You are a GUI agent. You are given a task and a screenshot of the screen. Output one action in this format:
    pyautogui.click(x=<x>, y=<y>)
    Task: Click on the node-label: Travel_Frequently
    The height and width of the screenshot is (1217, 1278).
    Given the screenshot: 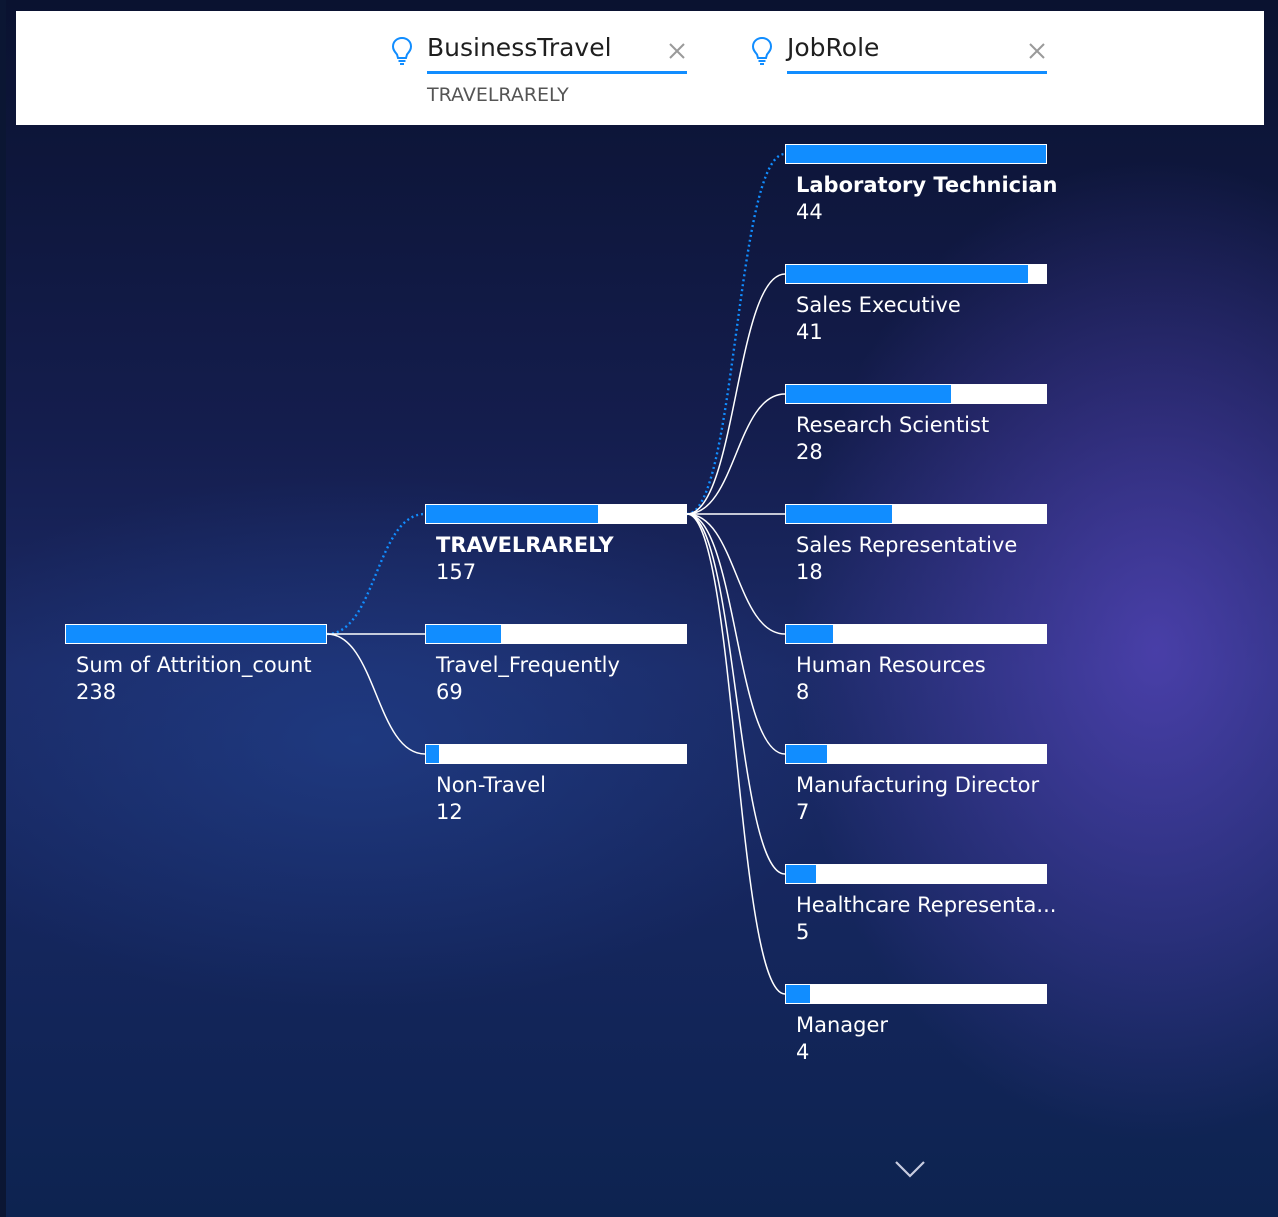 What is the action you would take?
    pyautogui.click(x=528, y=665)
    